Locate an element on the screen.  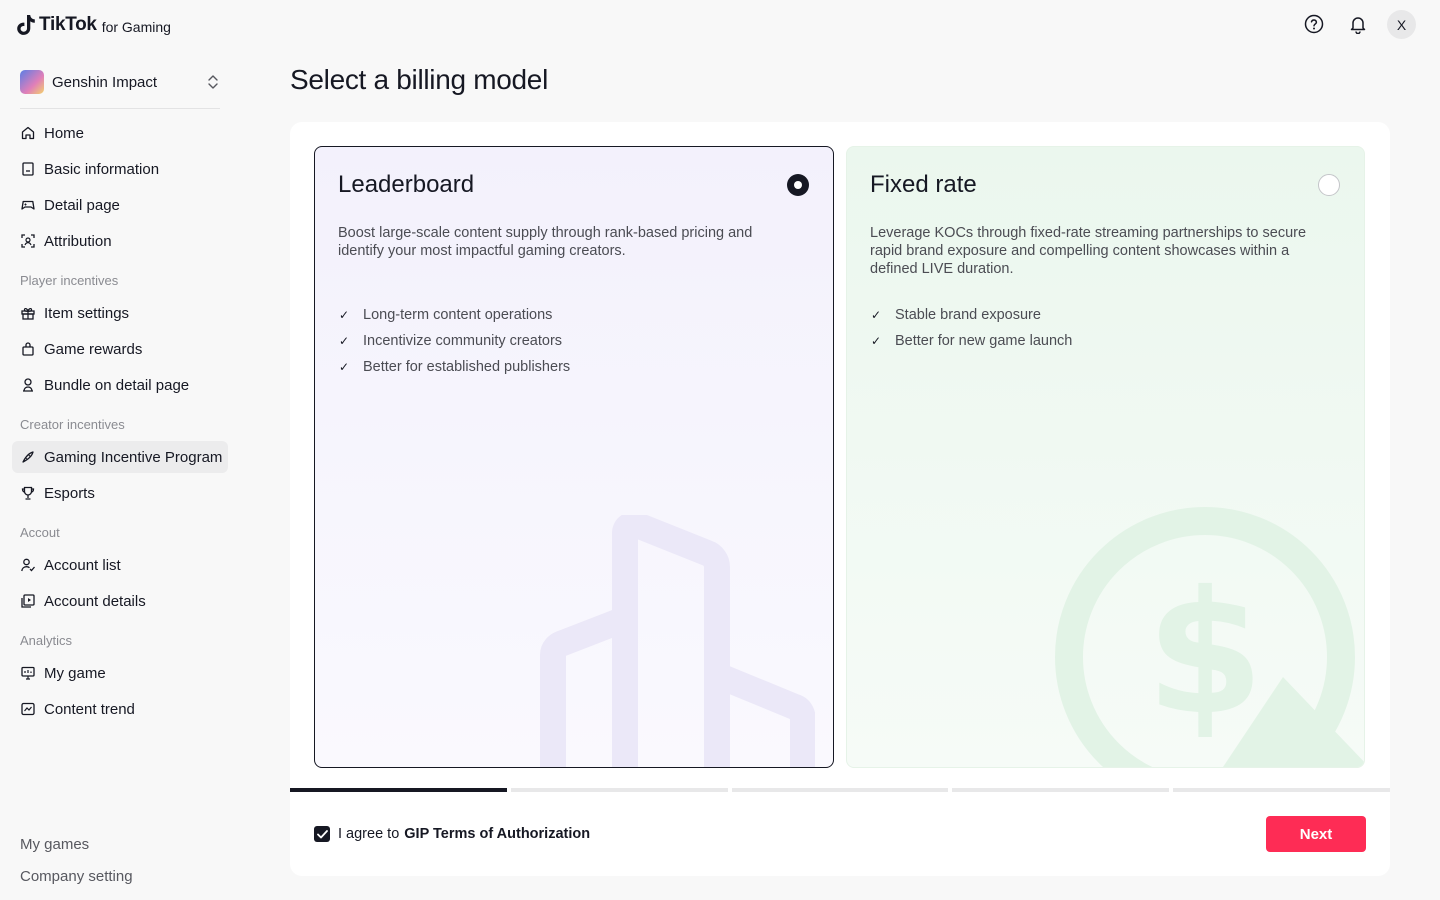
logo: TikTok for Gaming is located at coordinates (93, 25).